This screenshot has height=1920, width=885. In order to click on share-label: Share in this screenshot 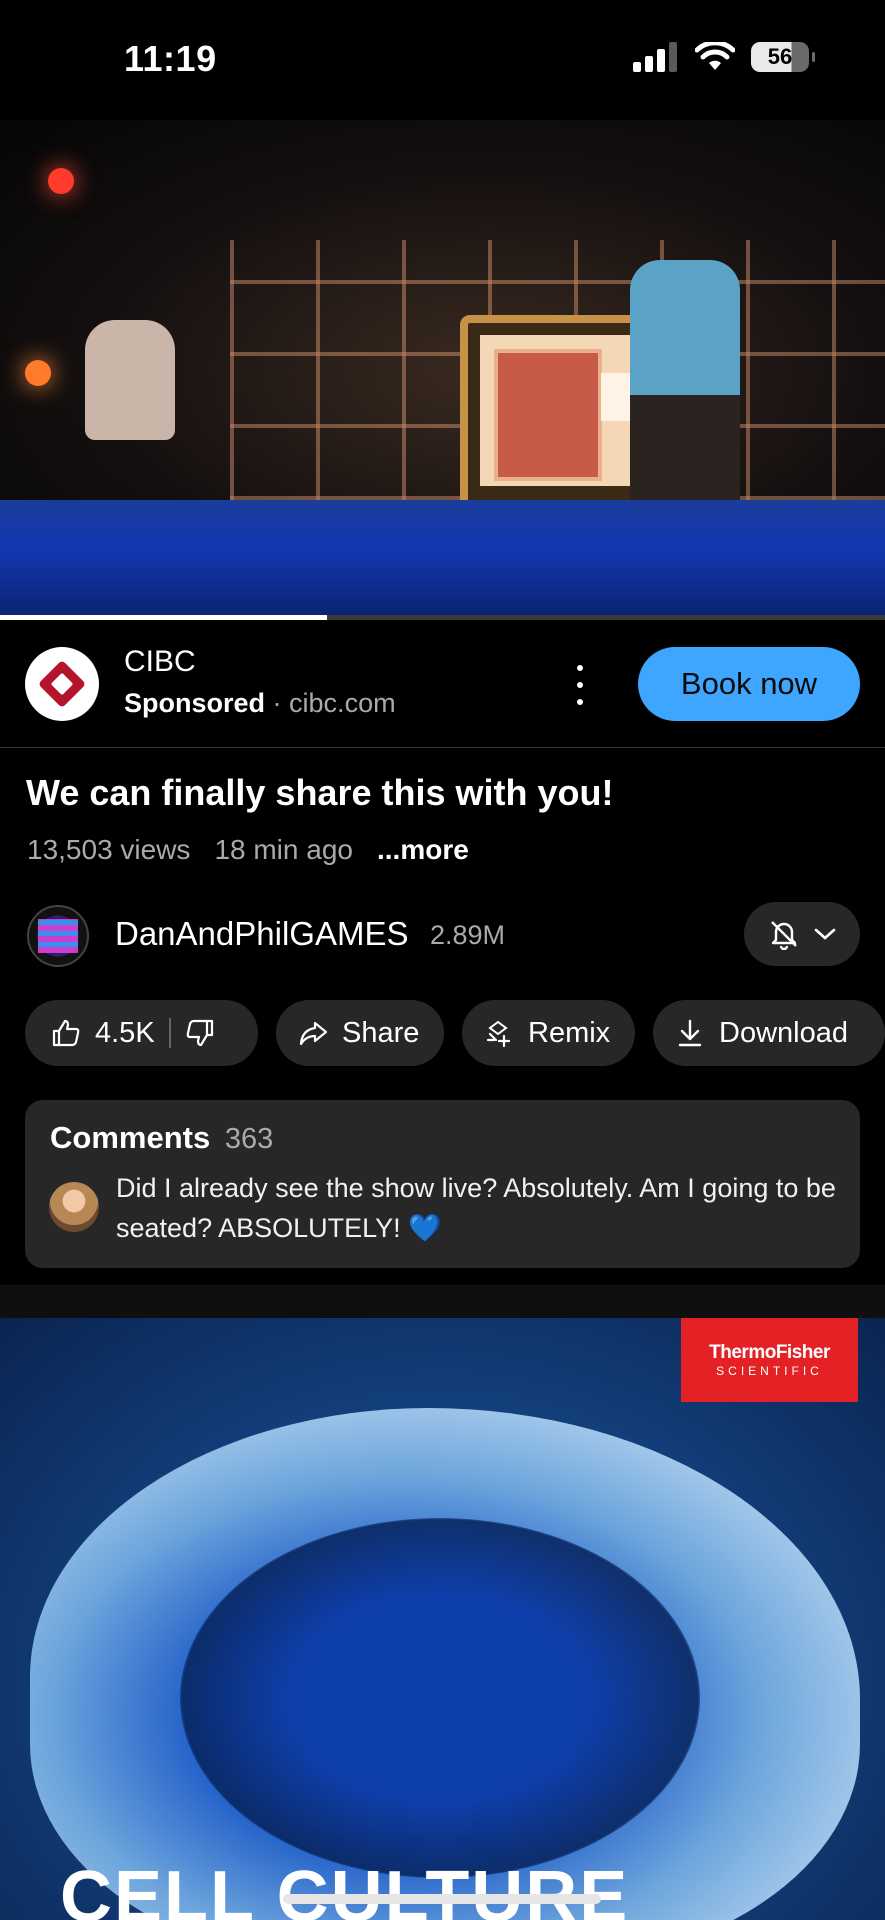, I will do `click(381, 1032)`.